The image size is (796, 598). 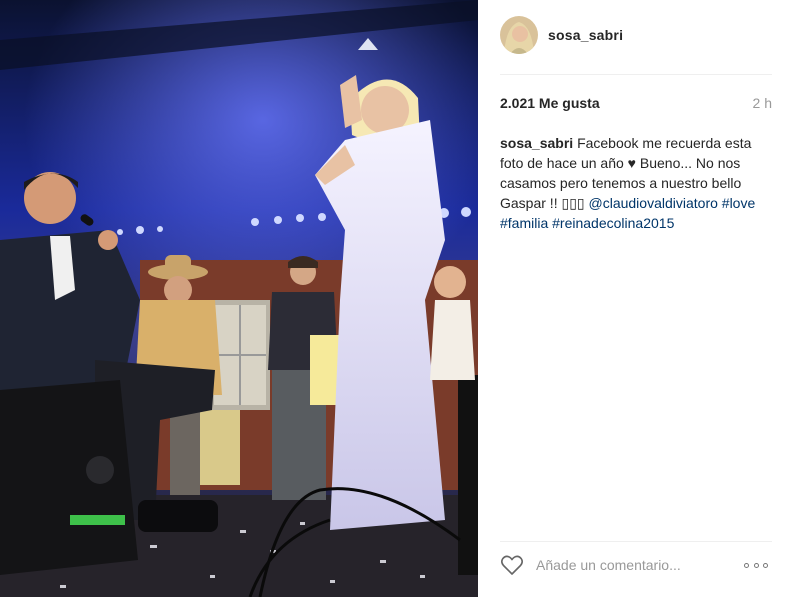 What do you see at coordinates (631, 163) in the screenshot?
I see `heart-glyph-icon: ♥` at bounding box center [631, 163].